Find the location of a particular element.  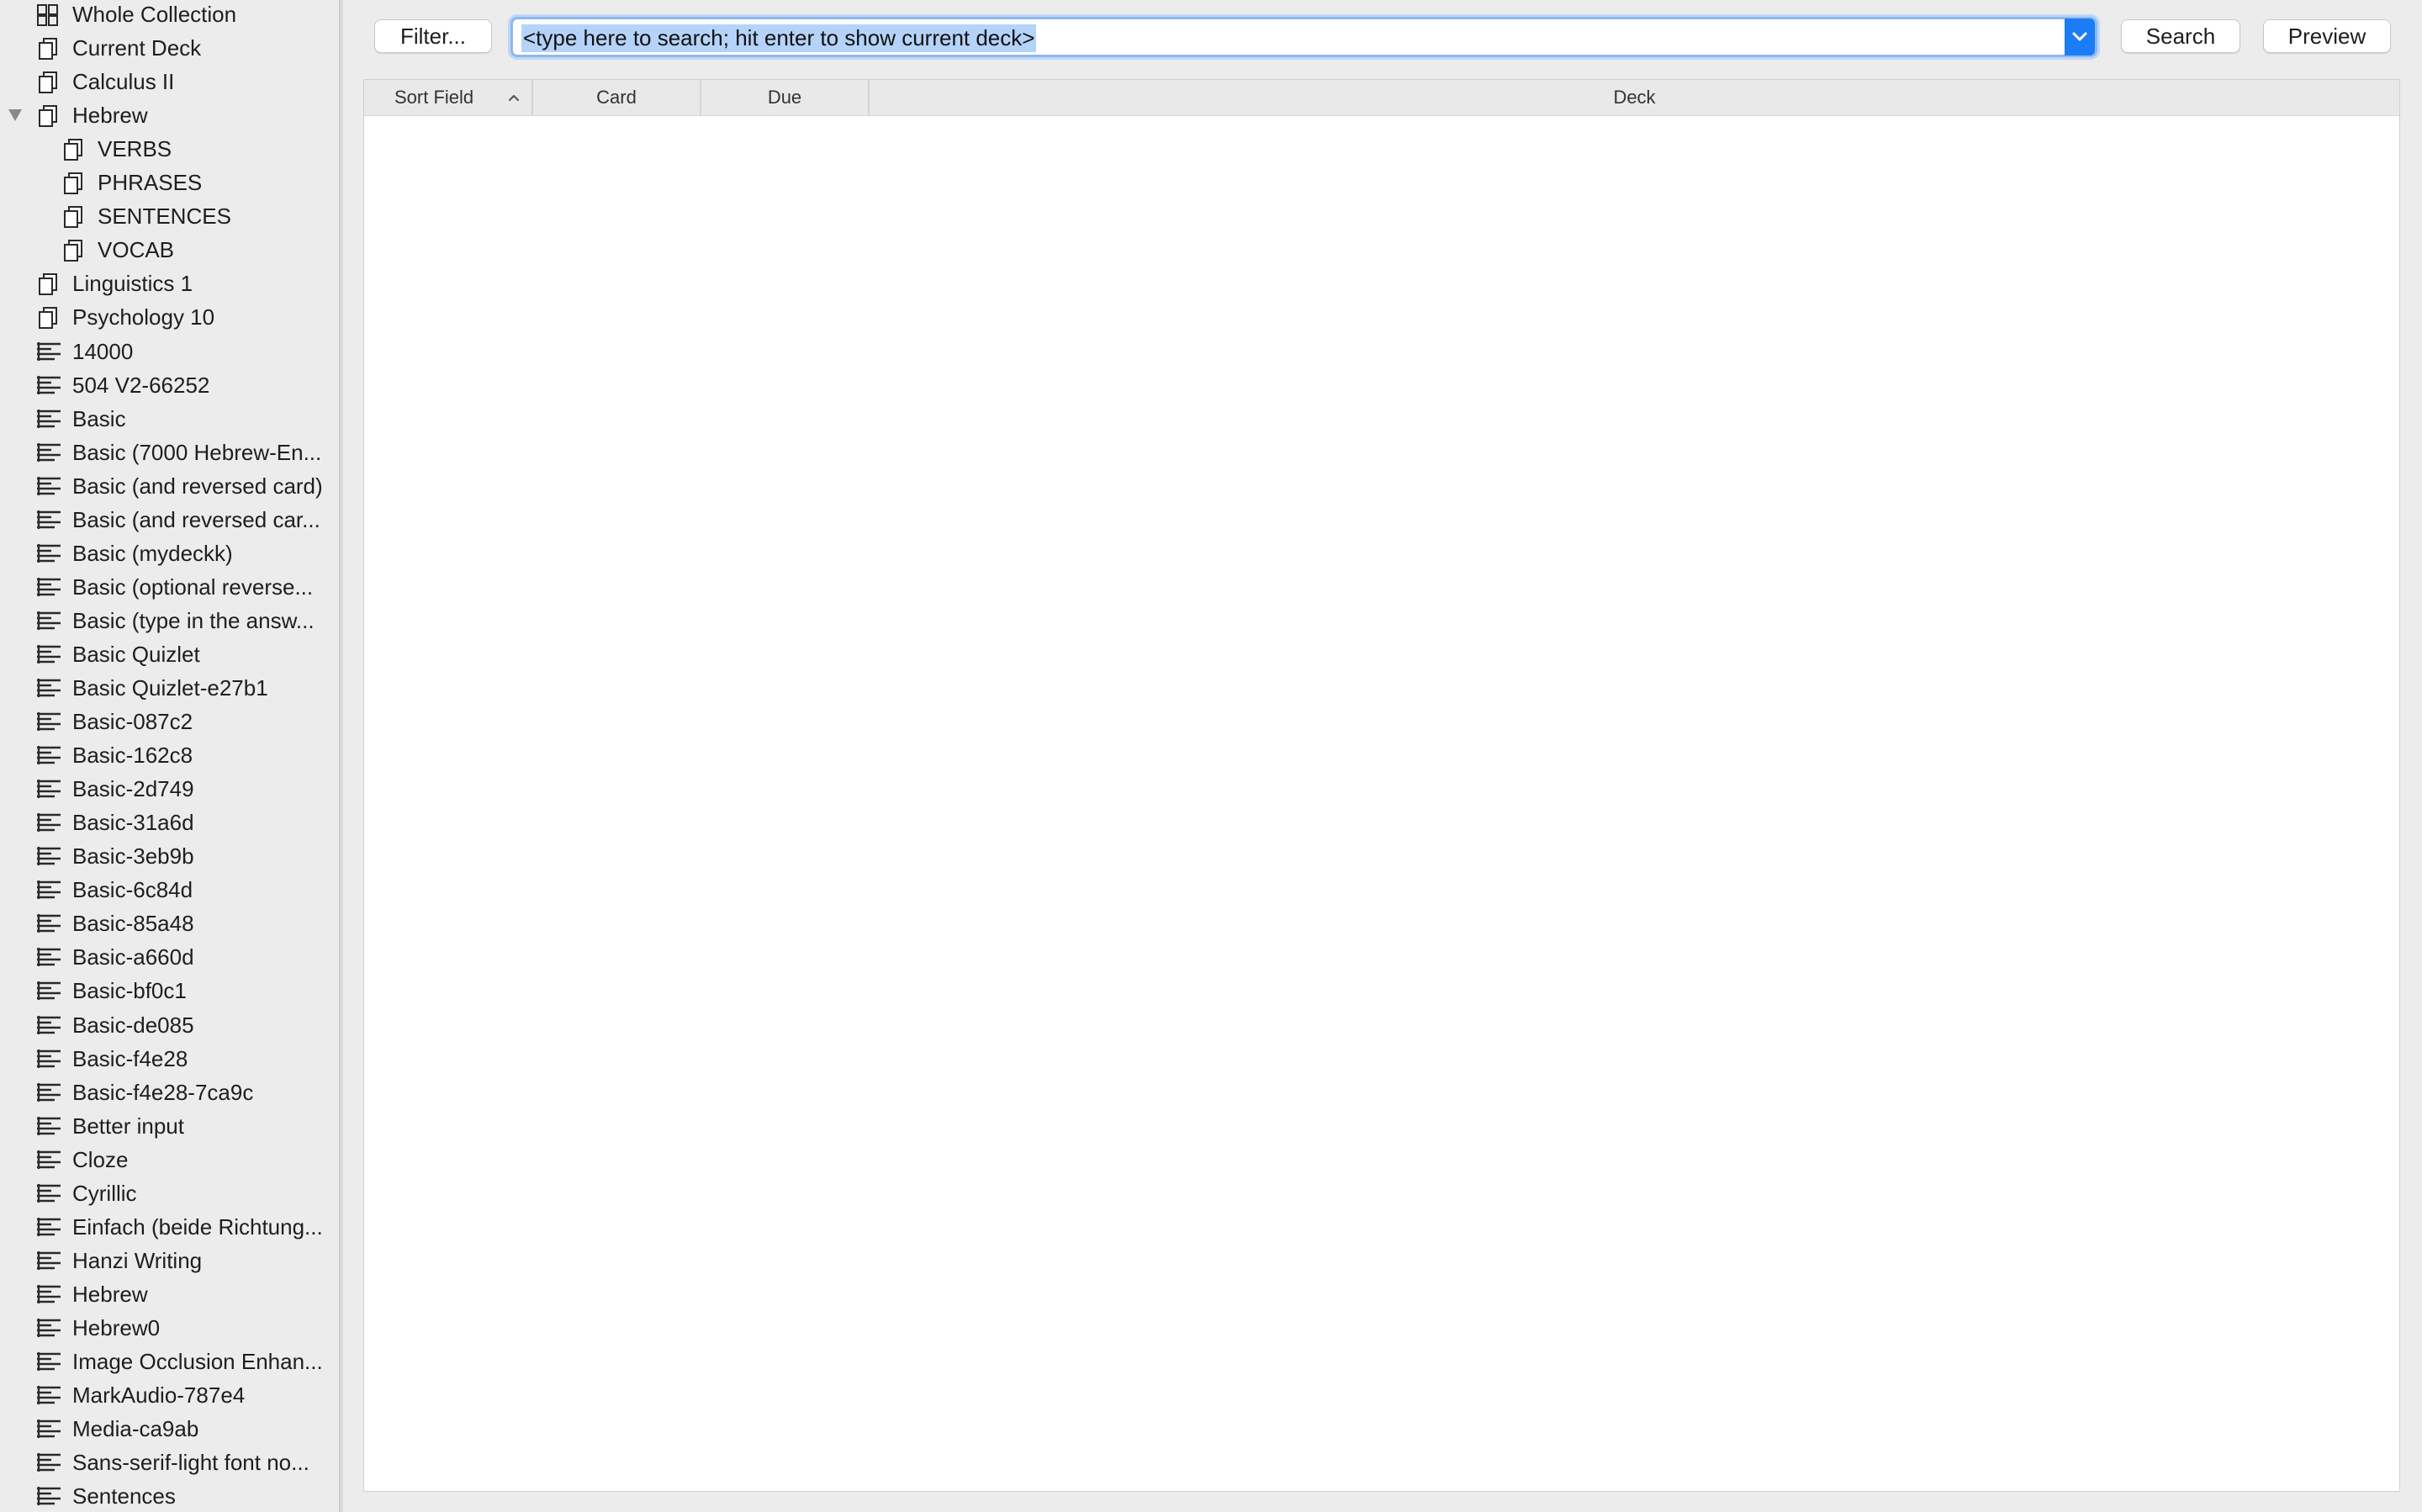

sidebar-item: Better input is located at coordinates (169, 1127).